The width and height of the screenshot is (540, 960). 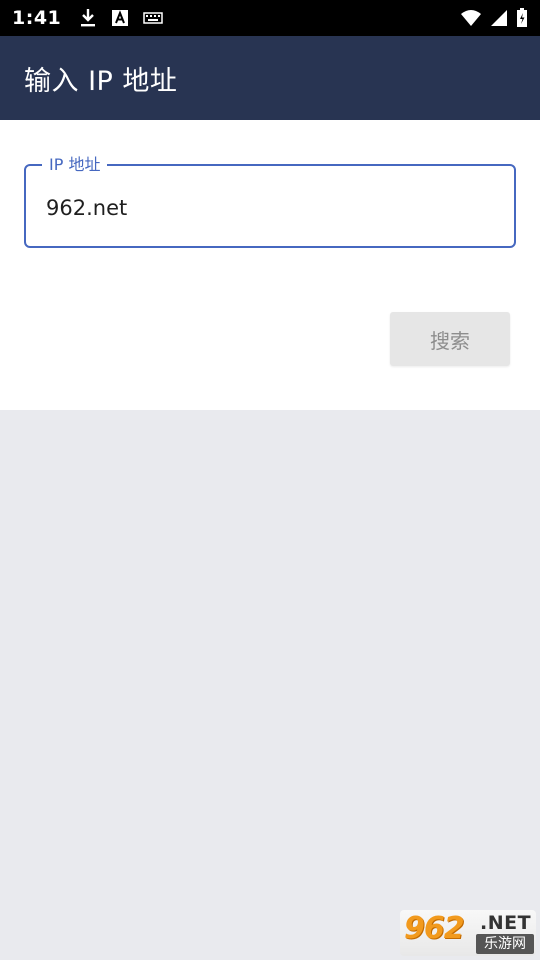 I want to click on ip-address-field: IP 地址, so click(x=270, y=201).